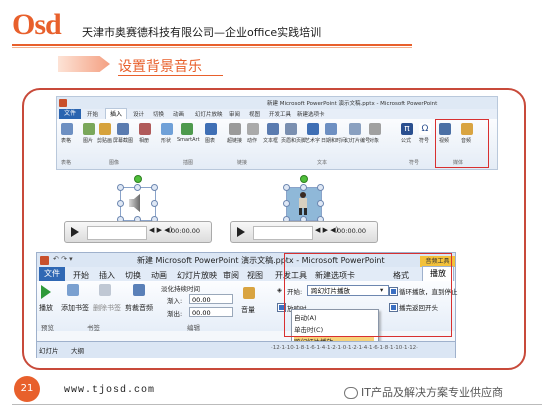  What do you see at coordinates (291, 129) in the screenshot?
I see `header-footer-icon` at bounding box center [291, 129].